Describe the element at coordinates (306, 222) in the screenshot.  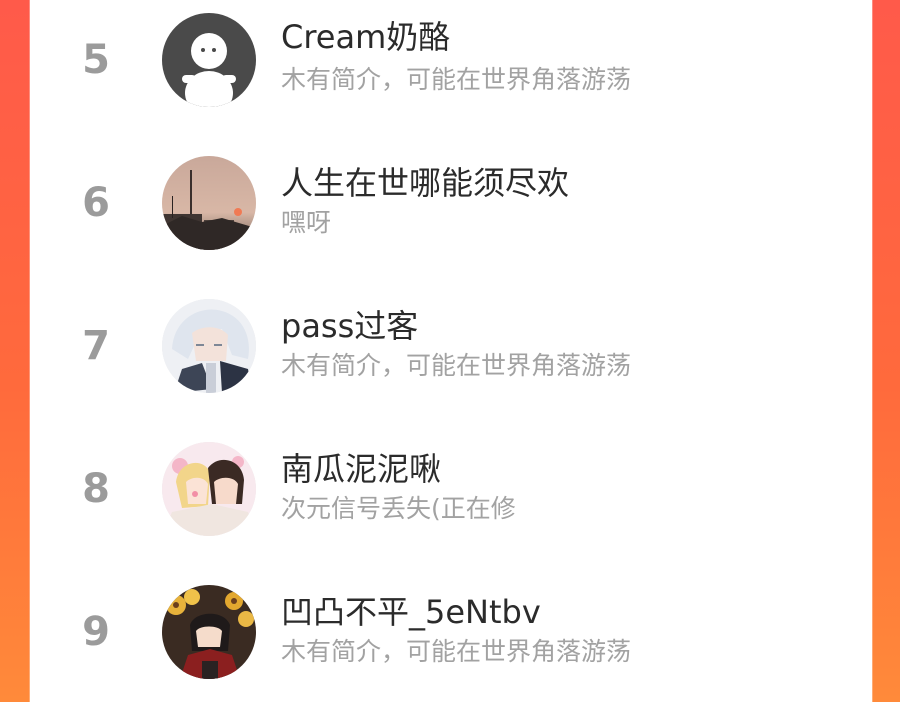
I see `user-bio: 嘿呀` at that location.